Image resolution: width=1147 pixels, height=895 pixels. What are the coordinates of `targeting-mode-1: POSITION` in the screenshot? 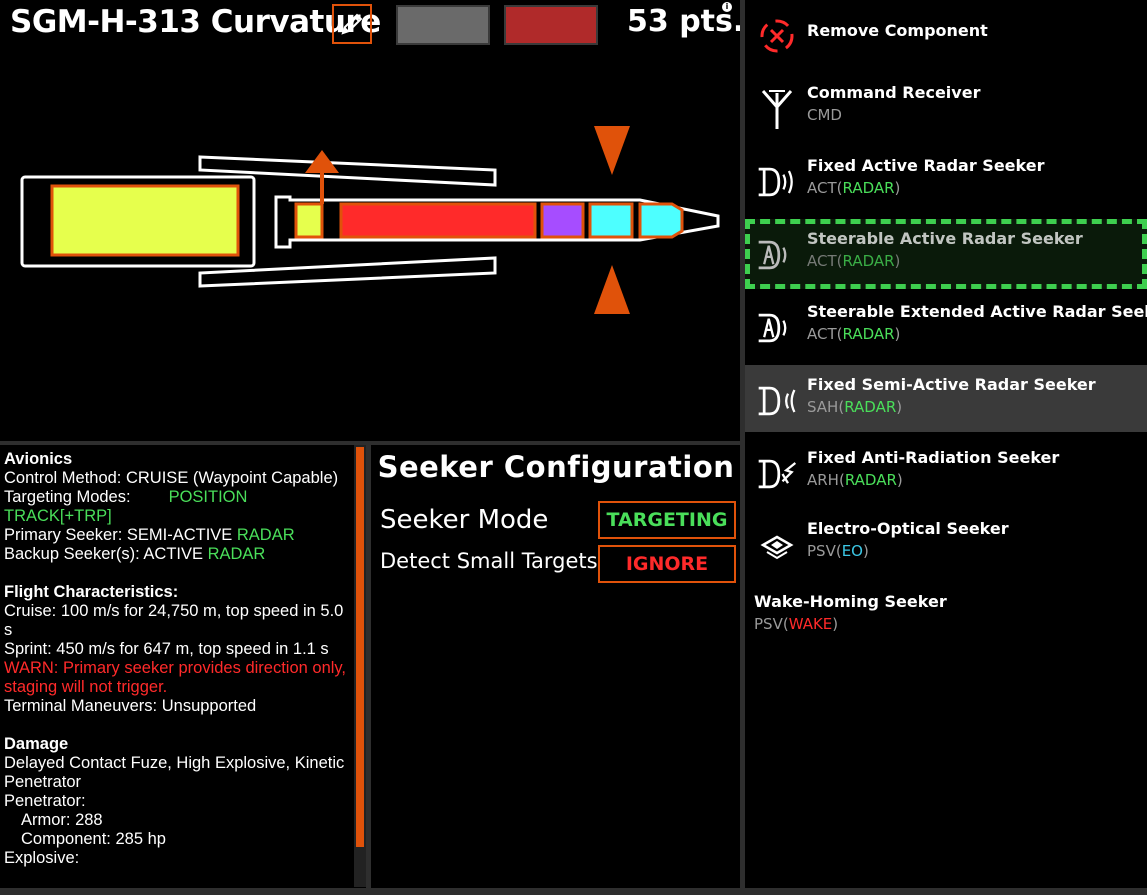 It's located at (208, 497).